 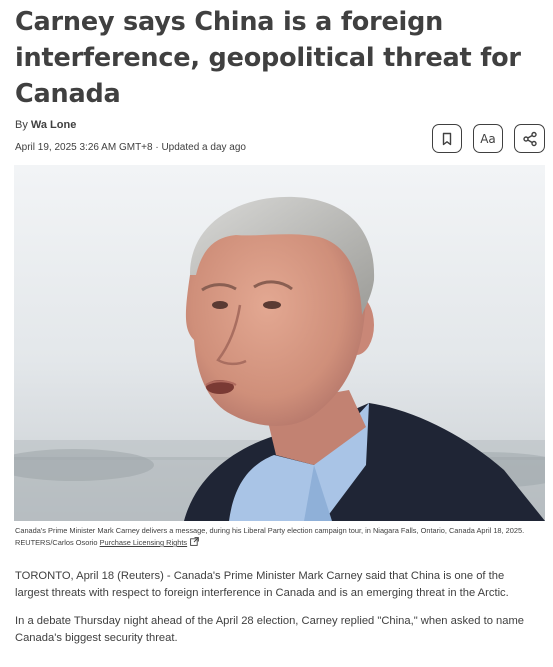 I want to click on text-size-button: Aa, so click(x=488, y=138).